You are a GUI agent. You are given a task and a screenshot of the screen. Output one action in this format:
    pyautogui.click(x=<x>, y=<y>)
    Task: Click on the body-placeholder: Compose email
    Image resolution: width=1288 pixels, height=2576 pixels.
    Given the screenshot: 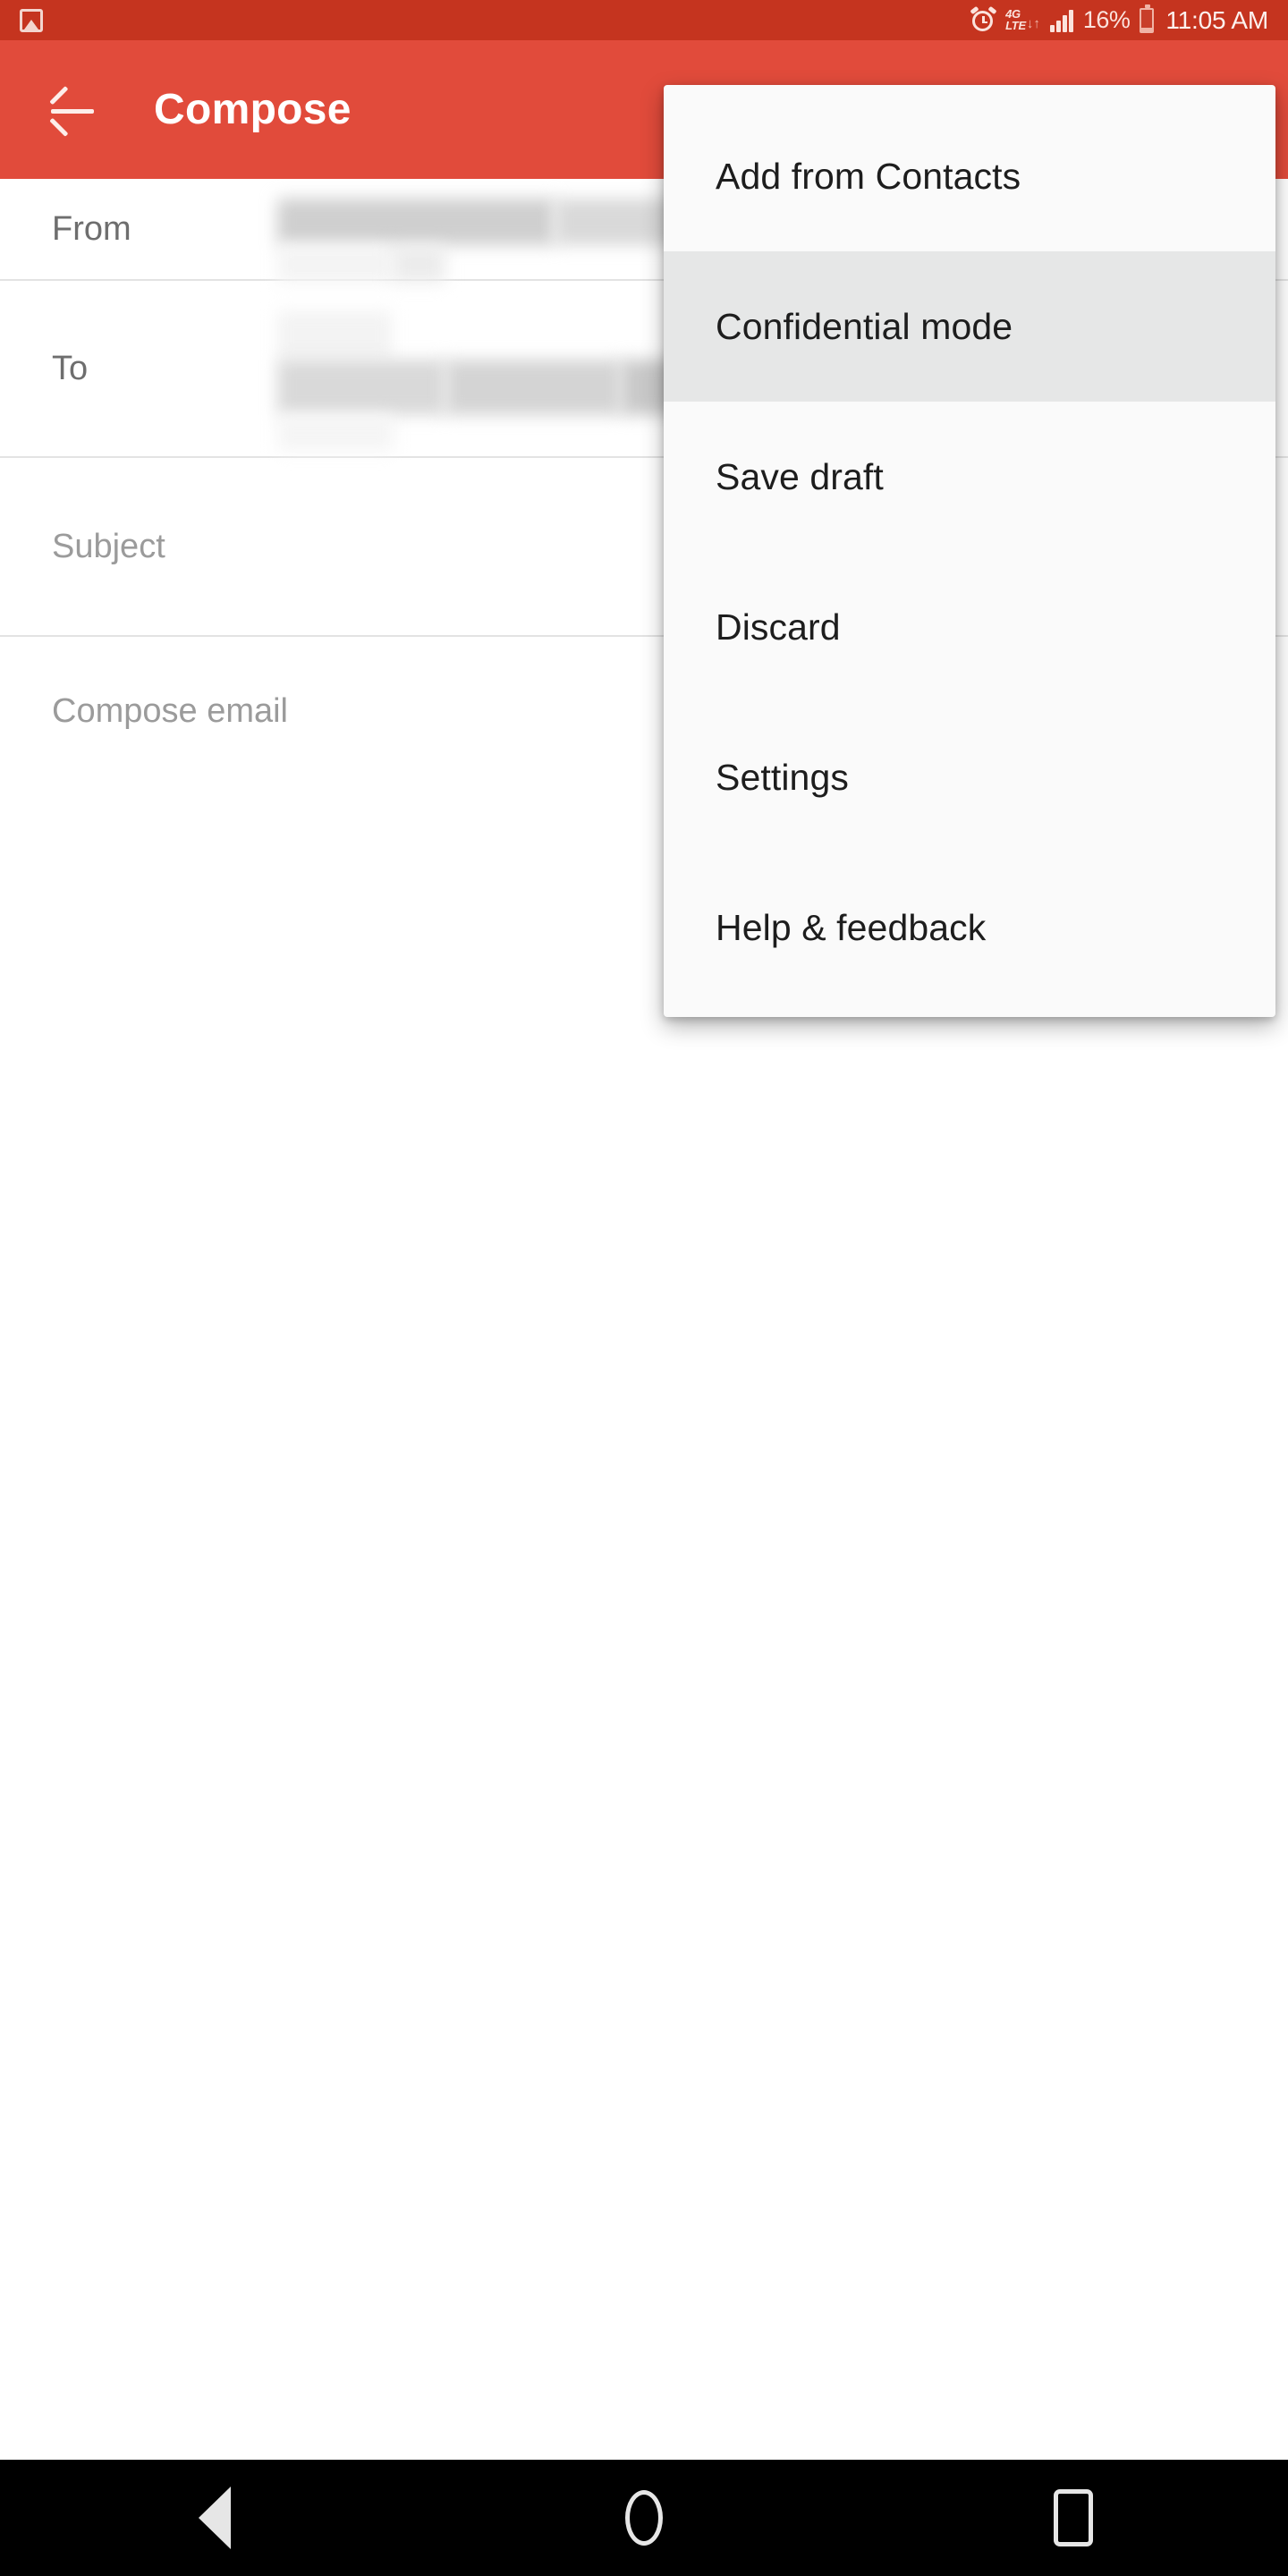 What is the action you would take?
    pyautogui.click(x=170, y=711)
    